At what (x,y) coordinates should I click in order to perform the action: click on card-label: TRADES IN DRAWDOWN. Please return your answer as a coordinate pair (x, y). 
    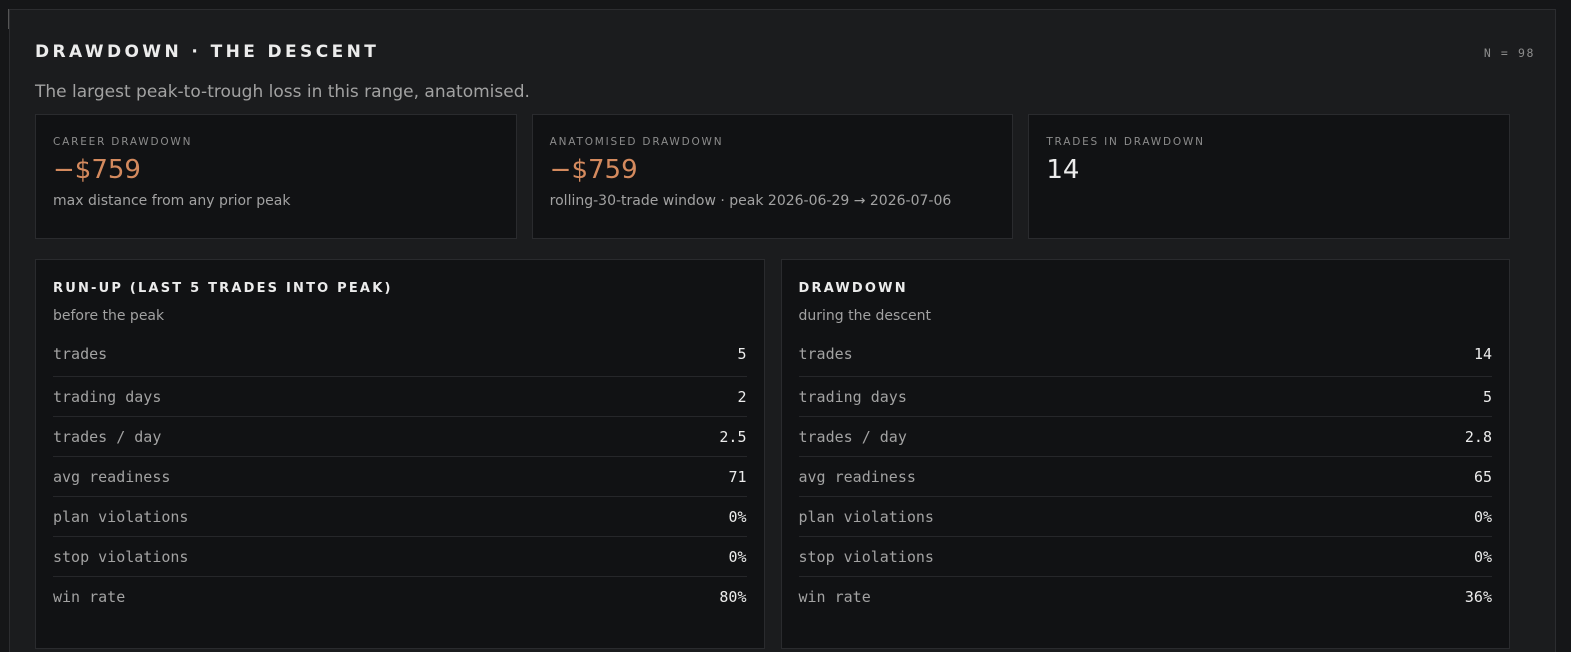
    Looking at the image, I should click on (1125, 142).